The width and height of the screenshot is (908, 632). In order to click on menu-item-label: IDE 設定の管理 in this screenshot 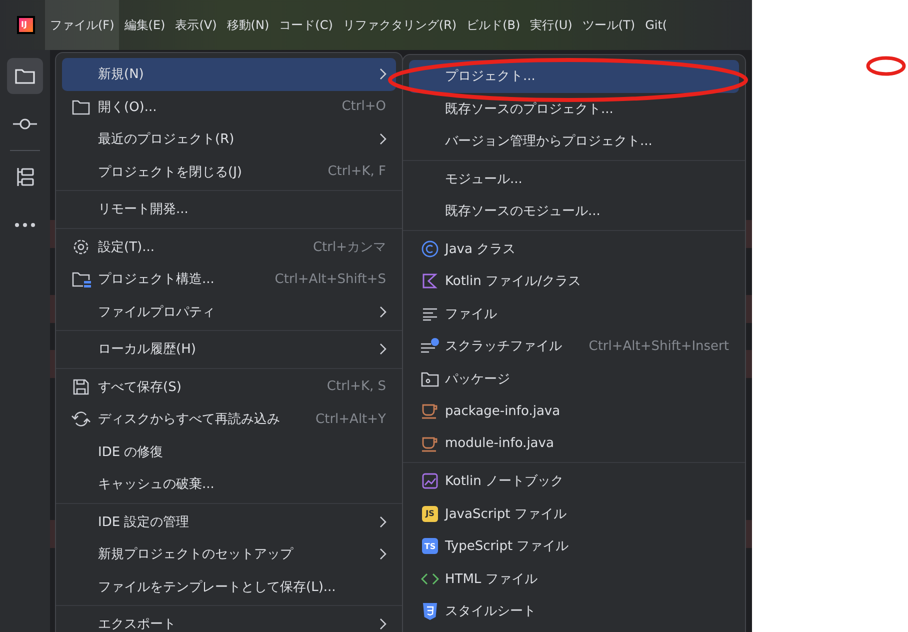, I will do `click(144, 522)`.